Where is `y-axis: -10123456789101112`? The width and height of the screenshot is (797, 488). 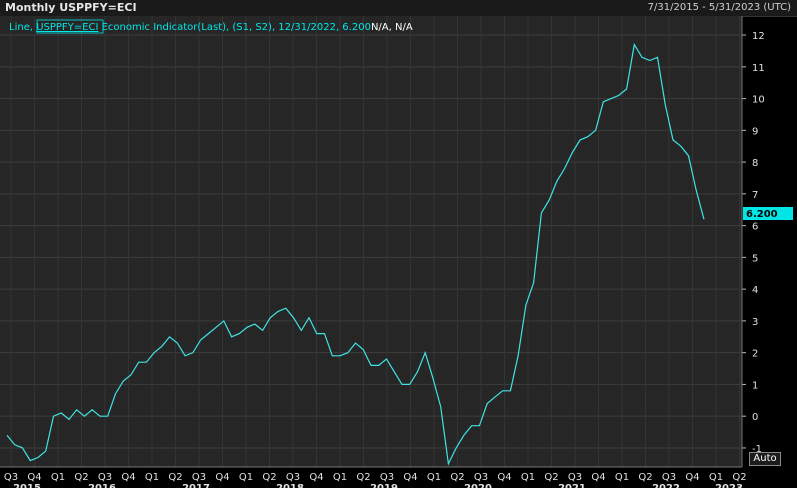
y-axis: -10123456789101112 is located at coordinates (753, 241).